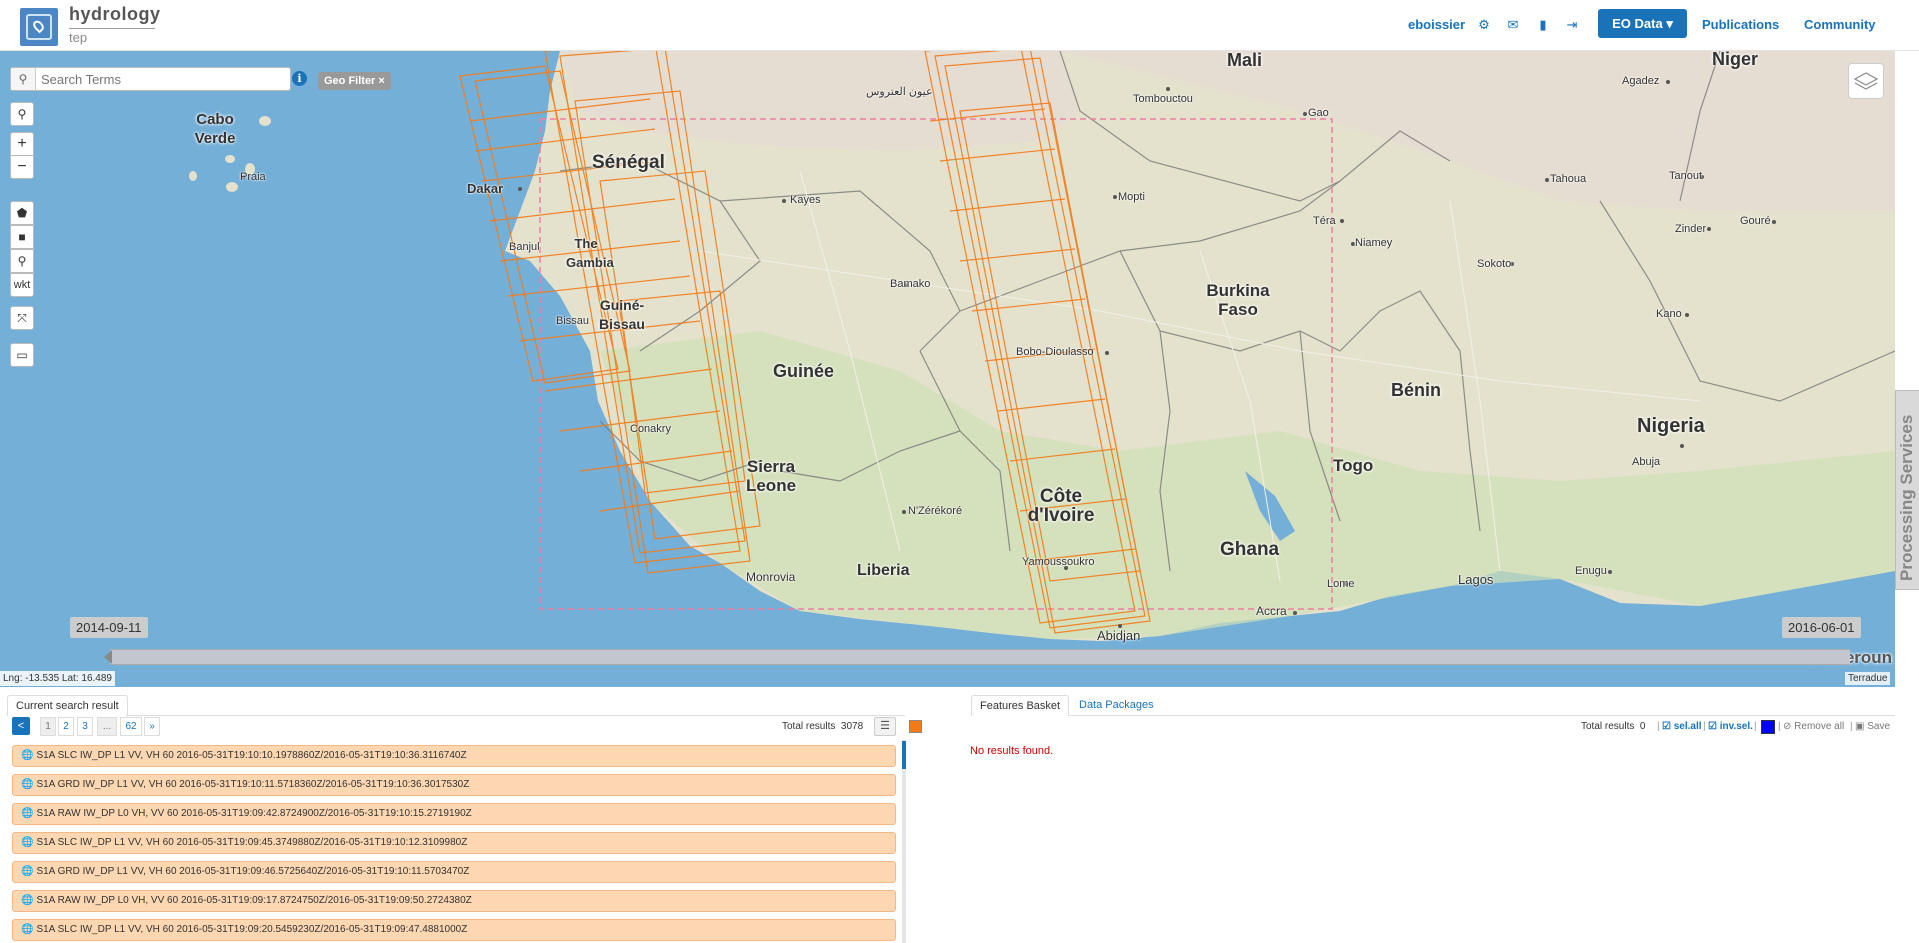 The height and width of the screenshot is (943, 1919). What do you see at coordinates (1353, 465) in the screenshot?
I see `country-label: Togo` at bounding box center [1353, 465].